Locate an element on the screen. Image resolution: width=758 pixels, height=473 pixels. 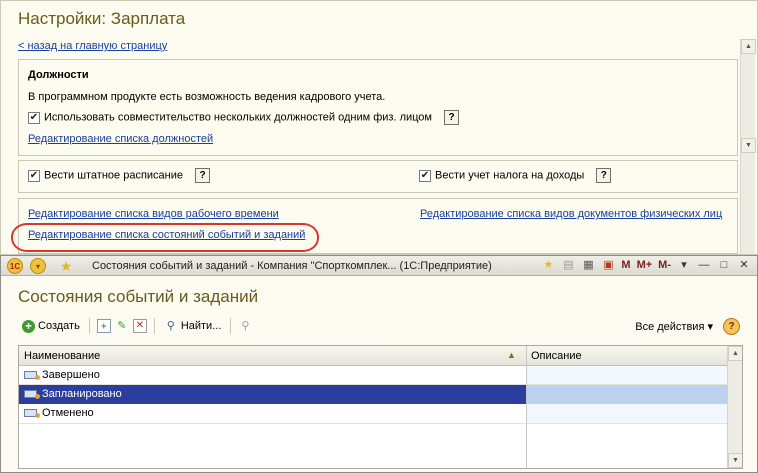
copy-icon: + is located at coordinates (103, 326).